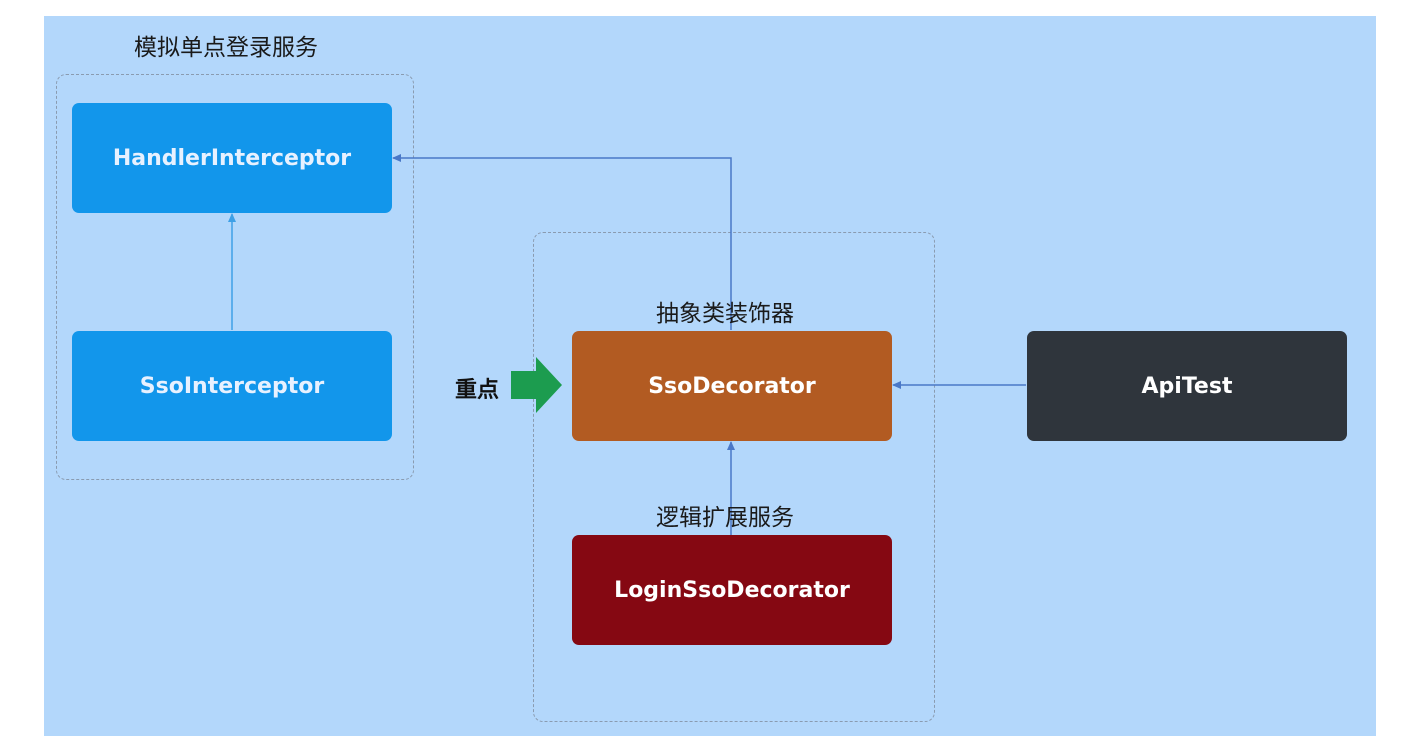  What do you see at coordinates (226, 48) in the screenshot?
I see `sso-service-group-label: 模拟单点登录服务` at bounding box center [226, 48].